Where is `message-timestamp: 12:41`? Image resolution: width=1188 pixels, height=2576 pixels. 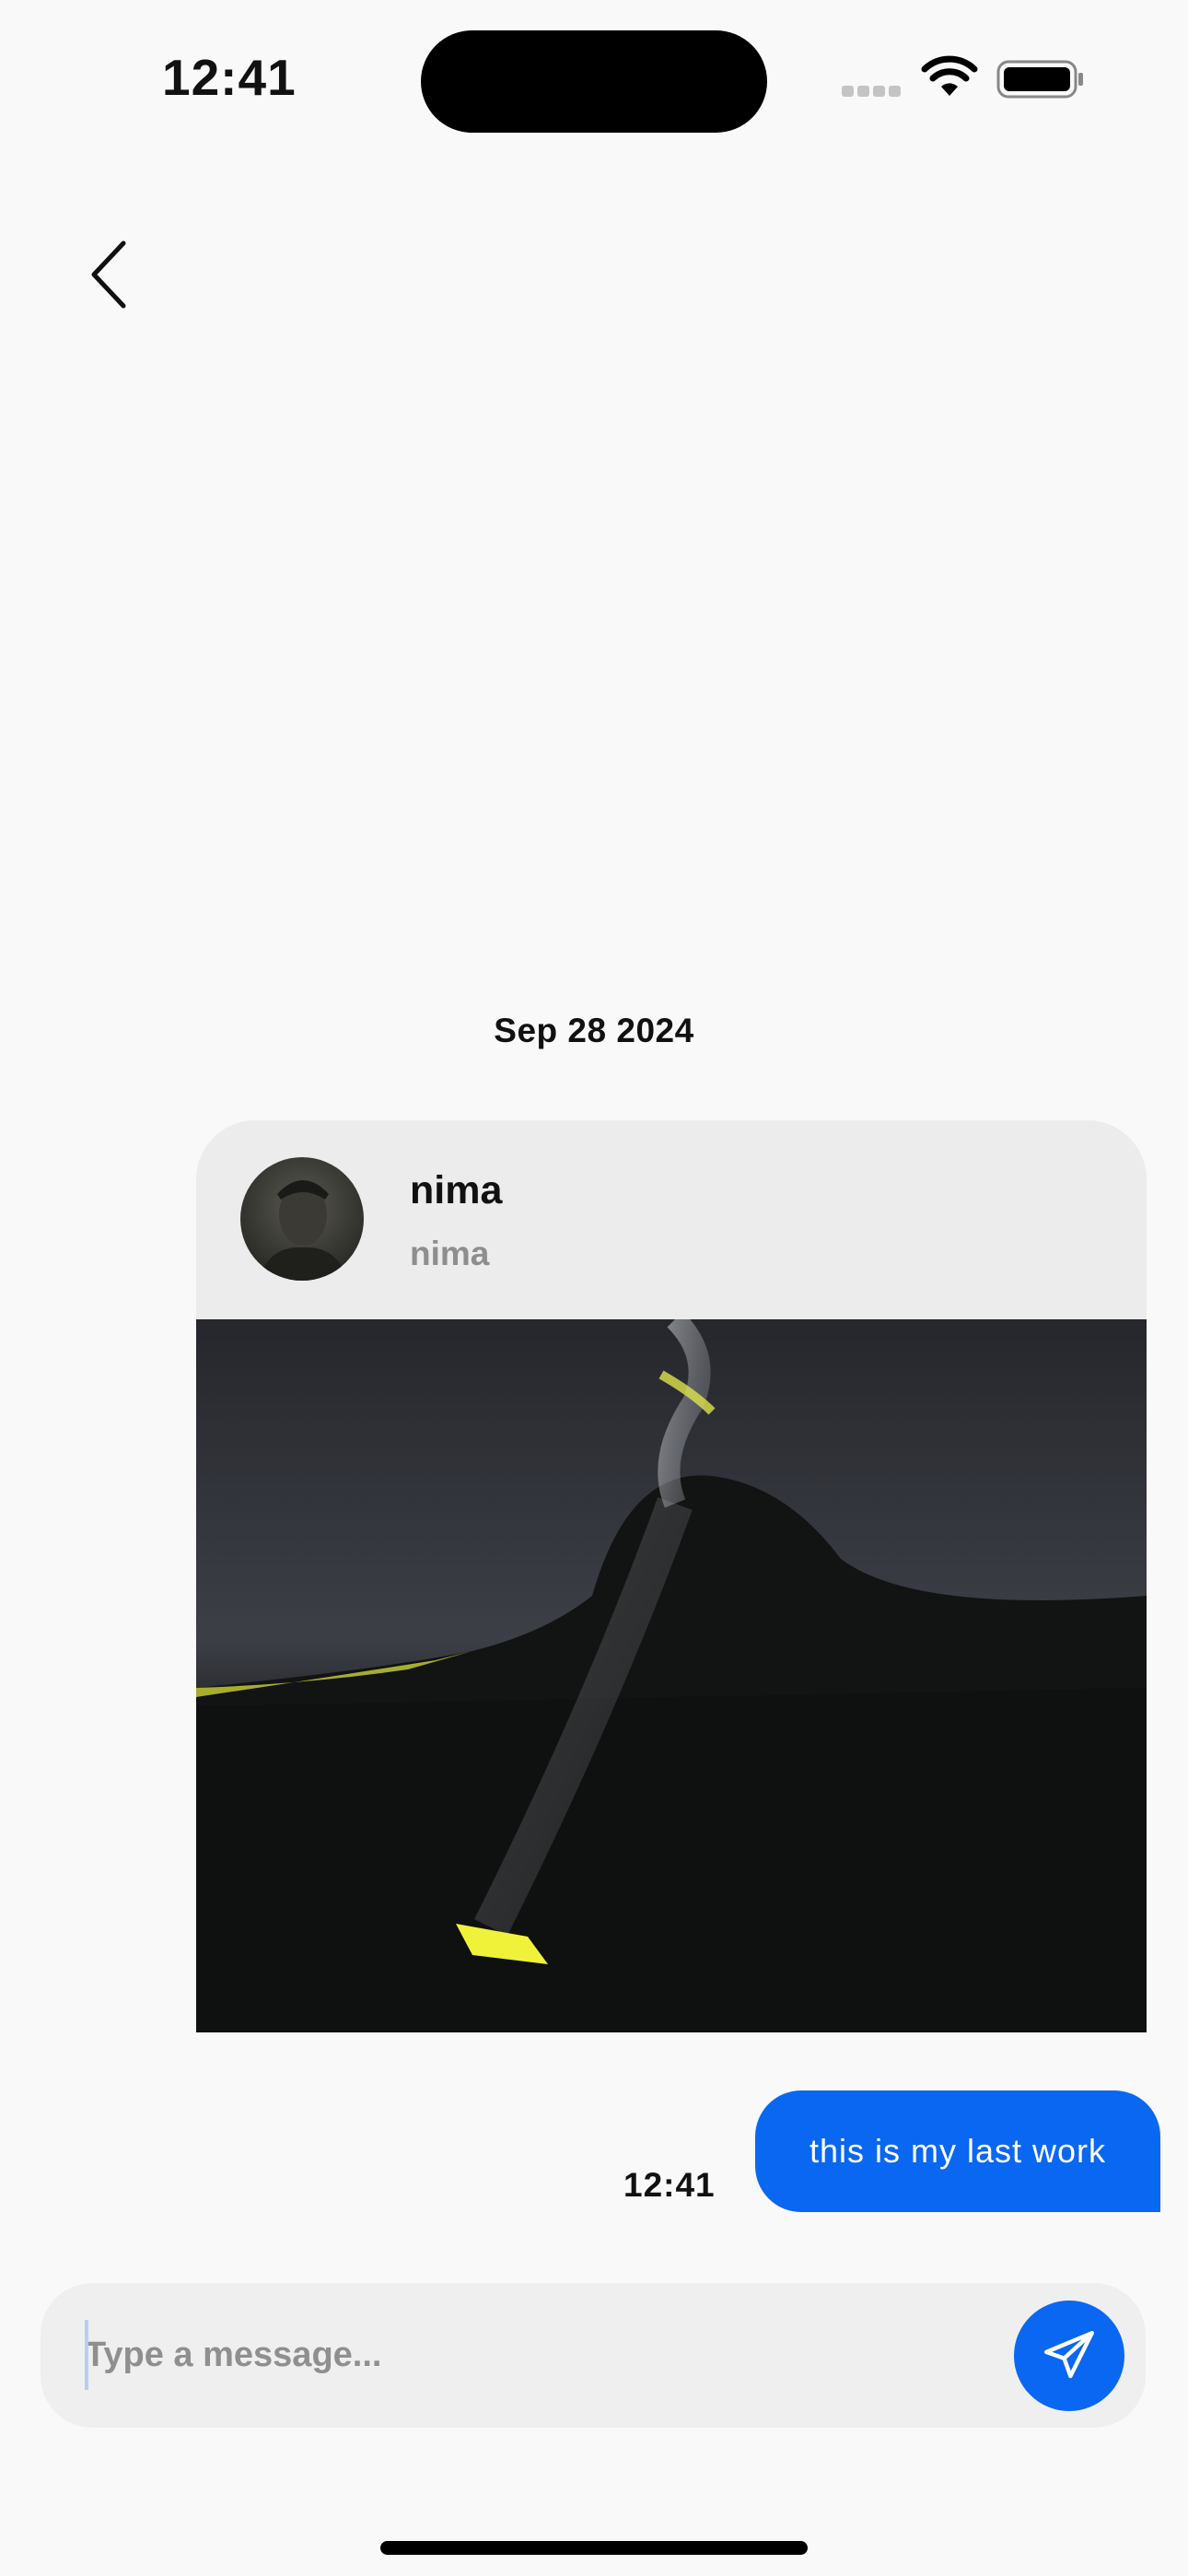
message-timestamp: 12:41 is located at coordinates (669, 2185).